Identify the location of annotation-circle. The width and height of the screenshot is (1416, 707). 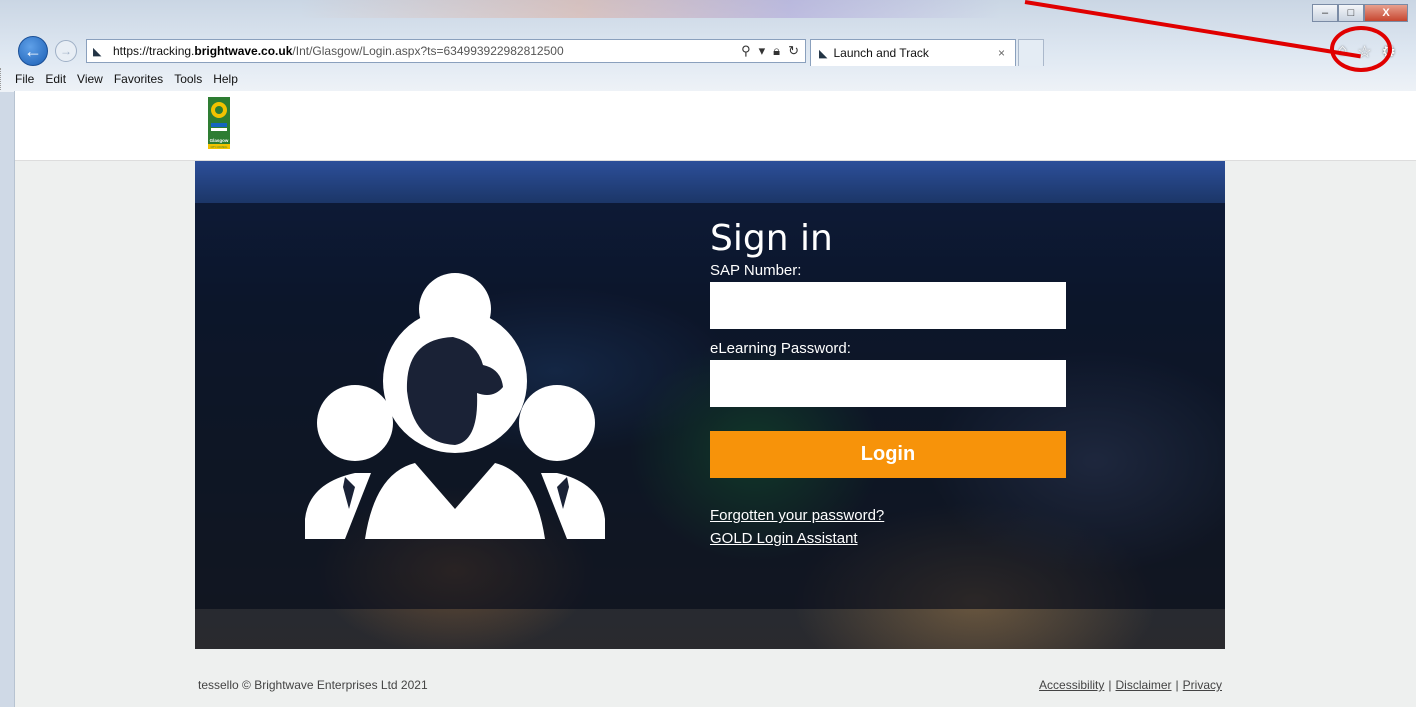
(1361, 49).